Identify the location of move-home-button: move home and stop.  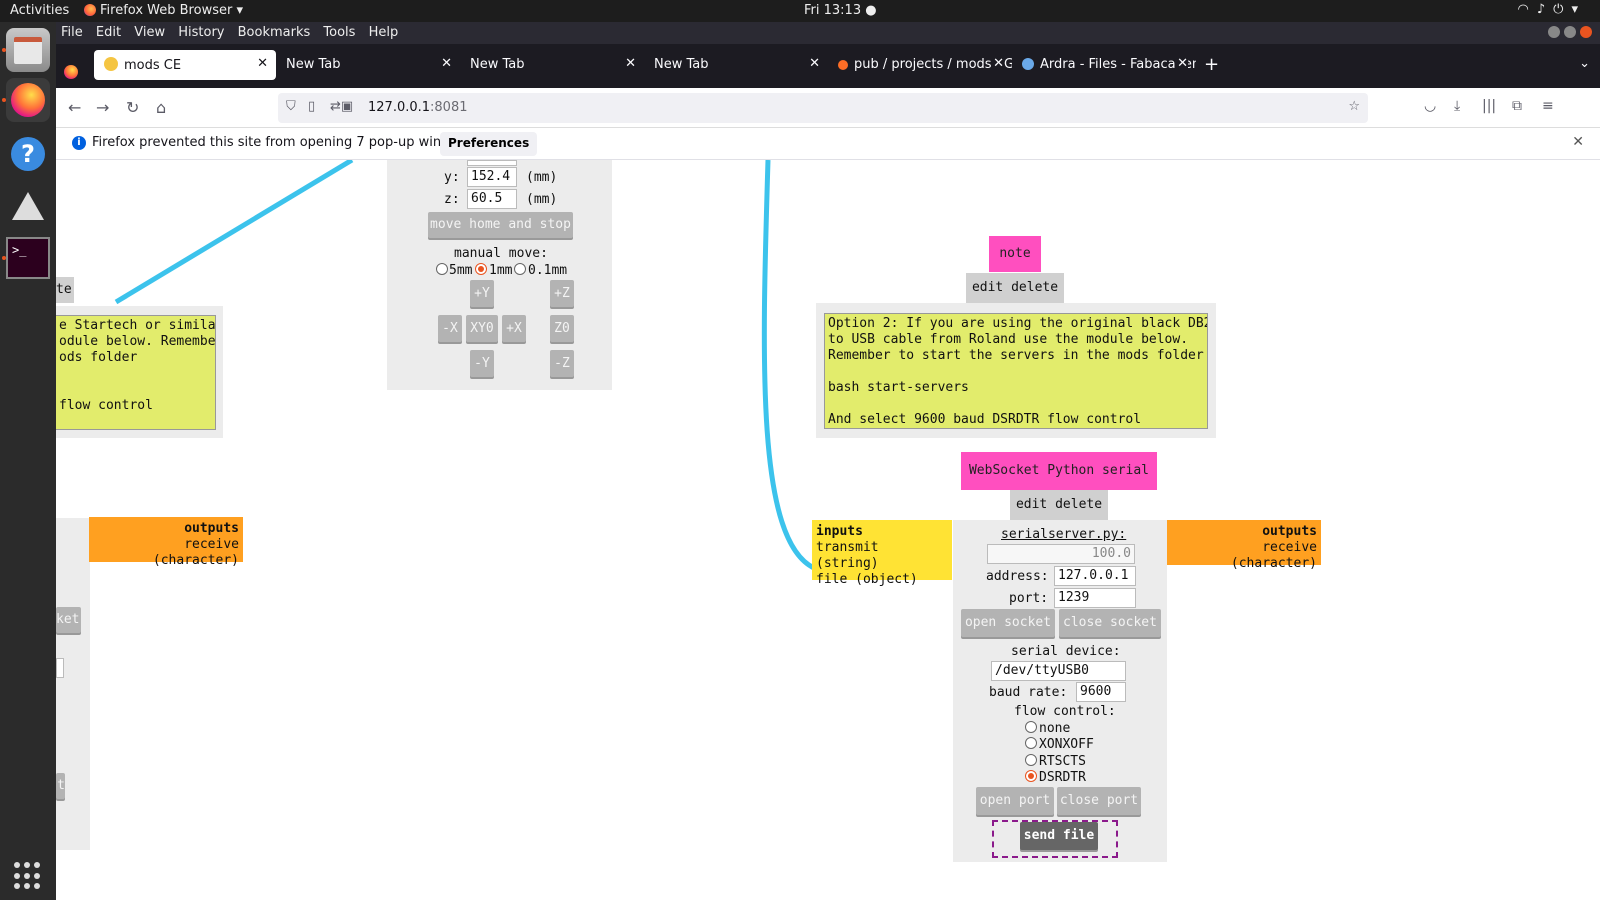
(500, 225).